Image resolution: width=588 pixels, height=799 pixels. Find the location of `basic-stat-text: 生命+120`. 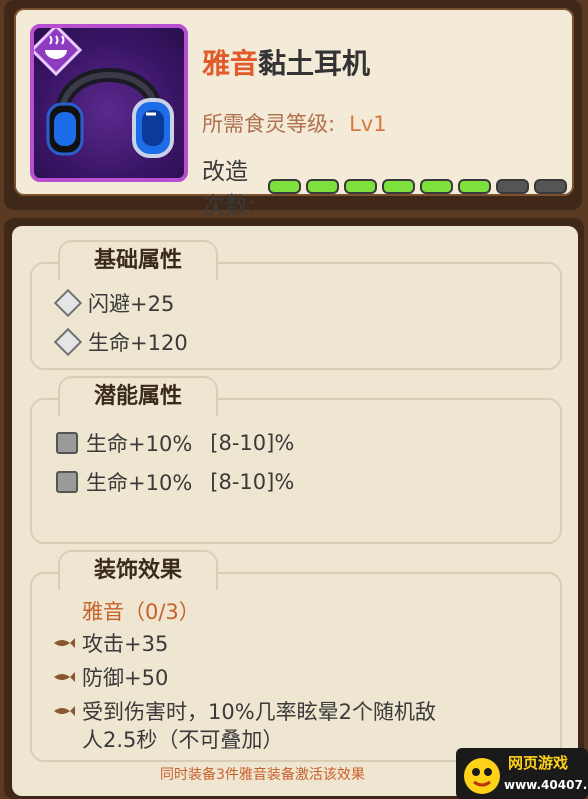

basic-stat-text: 生命+120 is located at coordinates (138, 343).